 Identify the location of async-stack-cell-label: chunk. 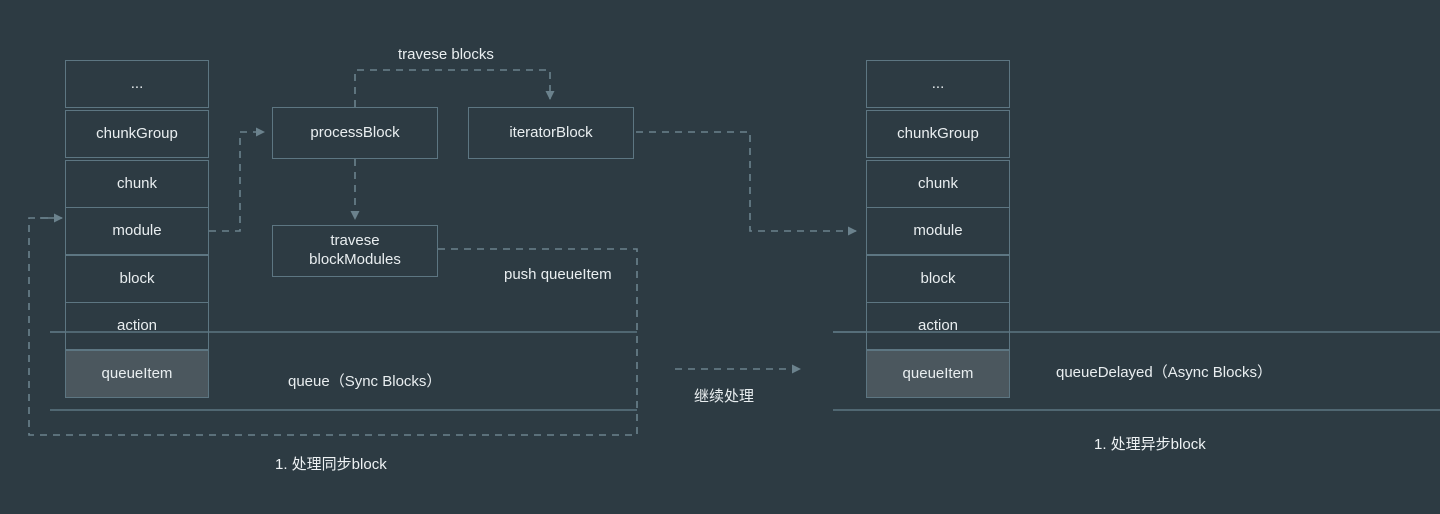
(938, 183).